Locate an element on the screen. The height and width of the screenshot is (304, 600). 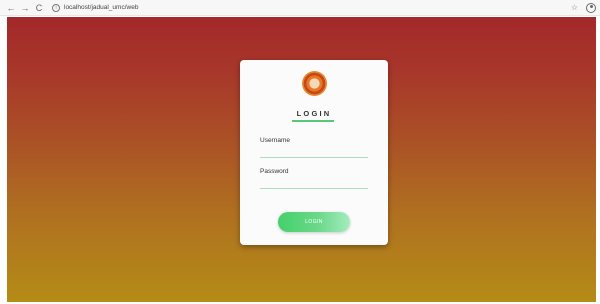
login-title: LOGIN is located at coordinates (314, 113).